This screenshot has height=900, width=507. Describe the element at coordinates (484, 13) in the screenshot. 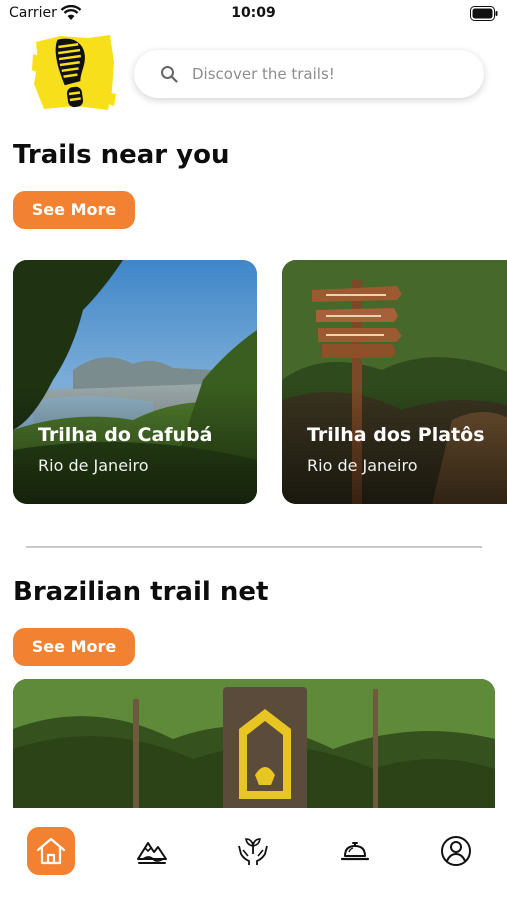

I see `battery-icon` at that location.